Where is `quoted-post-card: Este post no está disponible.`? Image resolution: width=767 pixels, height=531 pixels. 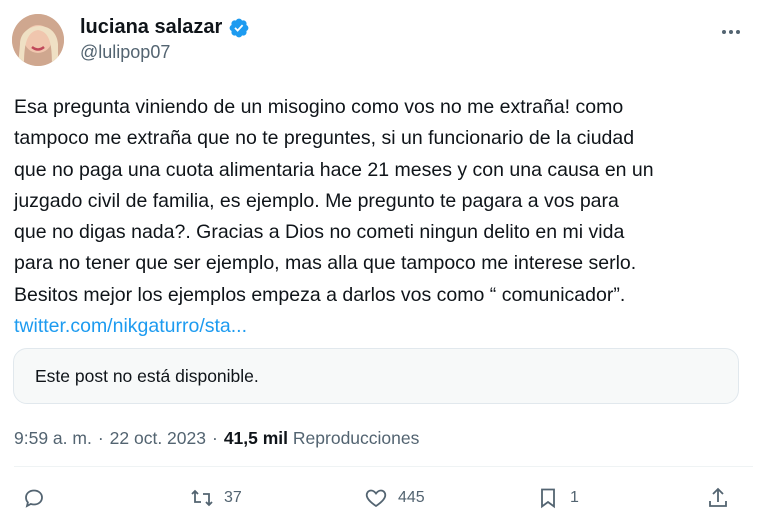 quoted-post-card: Este post no está disponible. is located at coordinates (376, 376).